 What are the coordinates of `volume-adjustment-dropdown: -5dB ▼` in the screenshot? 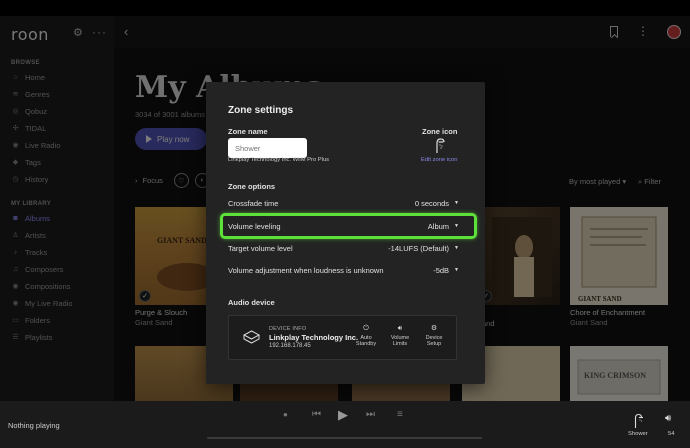 It's located at (446, 270).